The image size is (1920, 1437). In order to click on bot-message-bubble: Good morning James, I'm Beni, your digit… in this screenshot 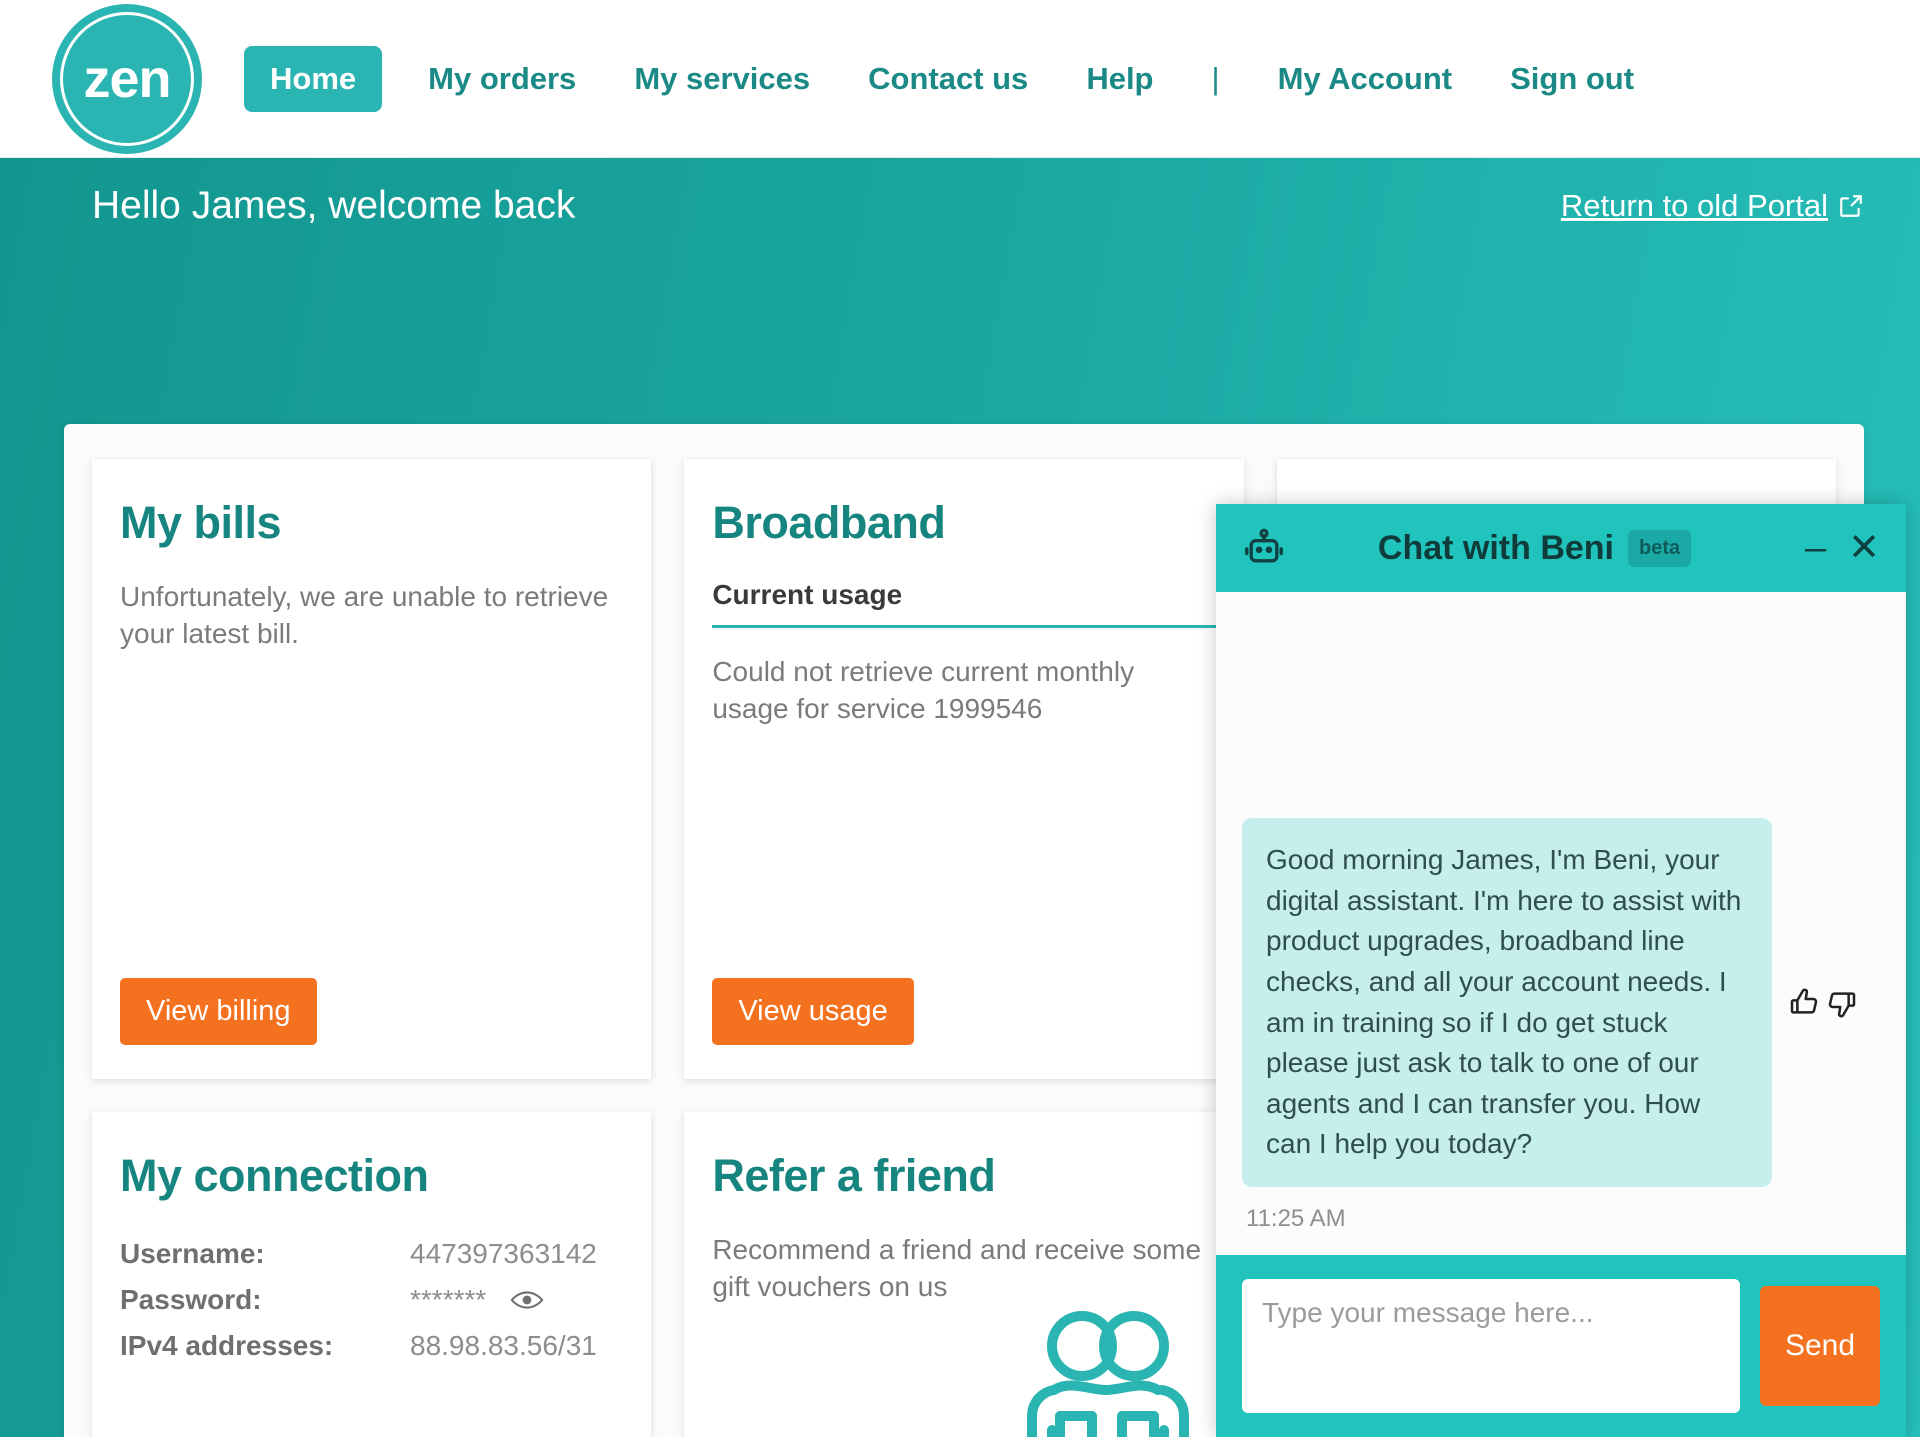, I will do `click(1507, 1002)`.